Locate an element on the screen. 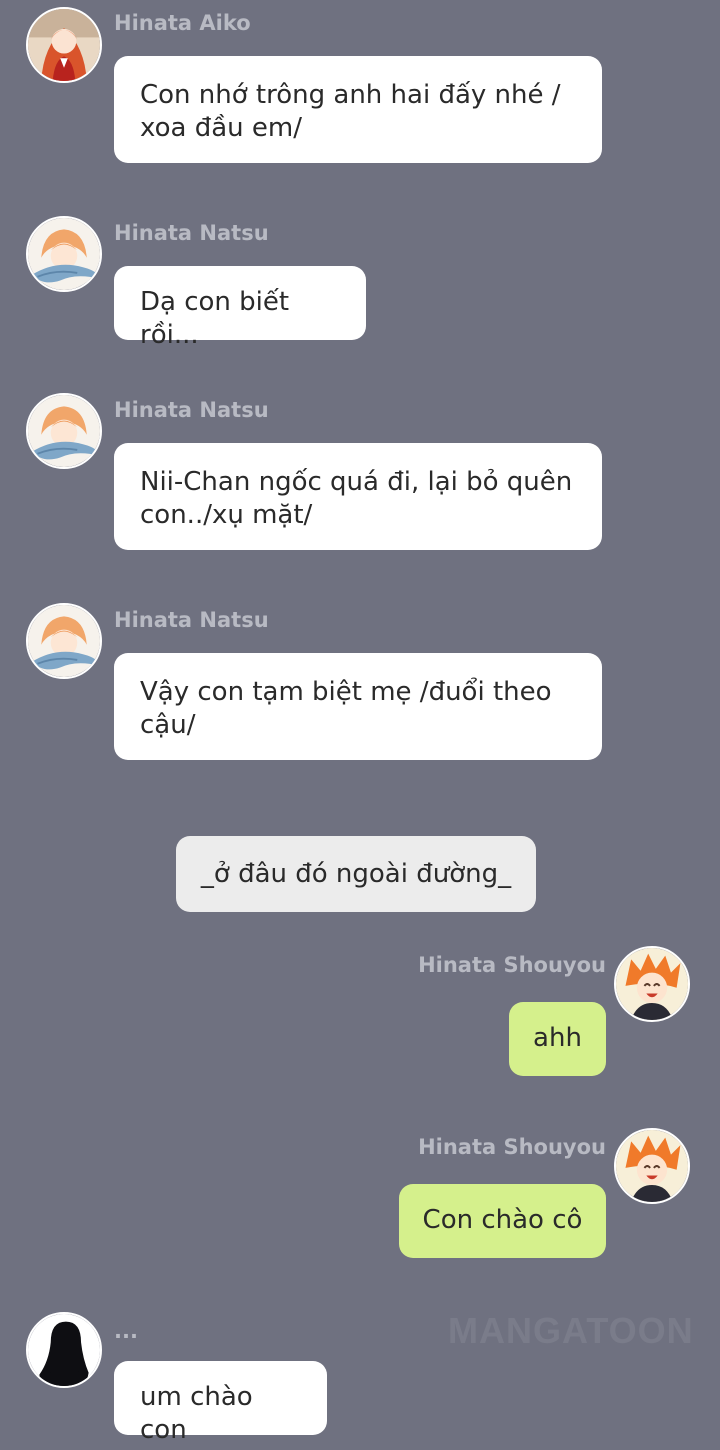  message-bubble: um chào con is located at coordinates (220, 1403).